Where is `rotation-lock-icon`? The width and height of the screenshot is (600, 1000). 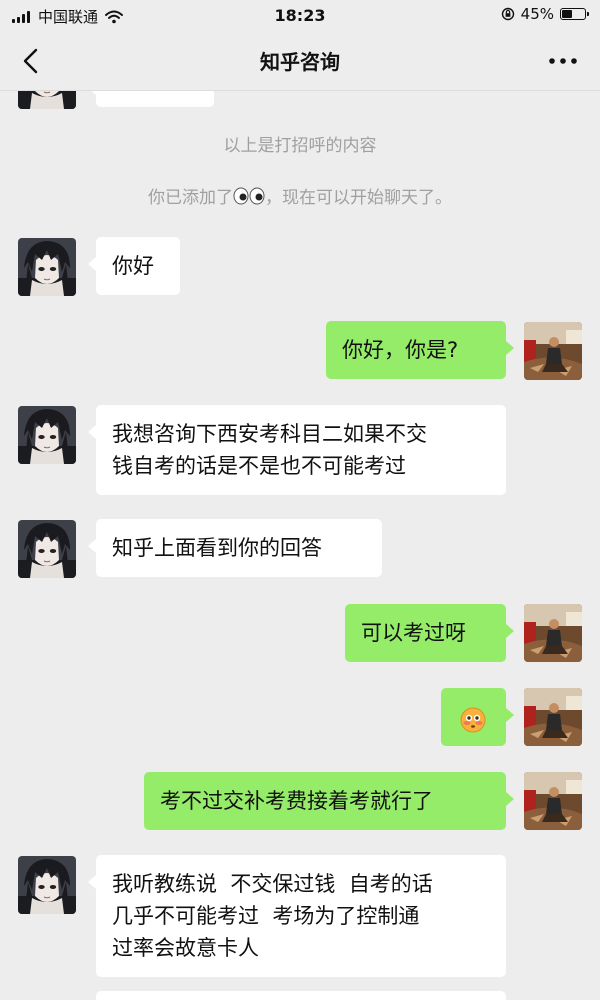
rotation-lock-icon is located at coordinates (507, 14).